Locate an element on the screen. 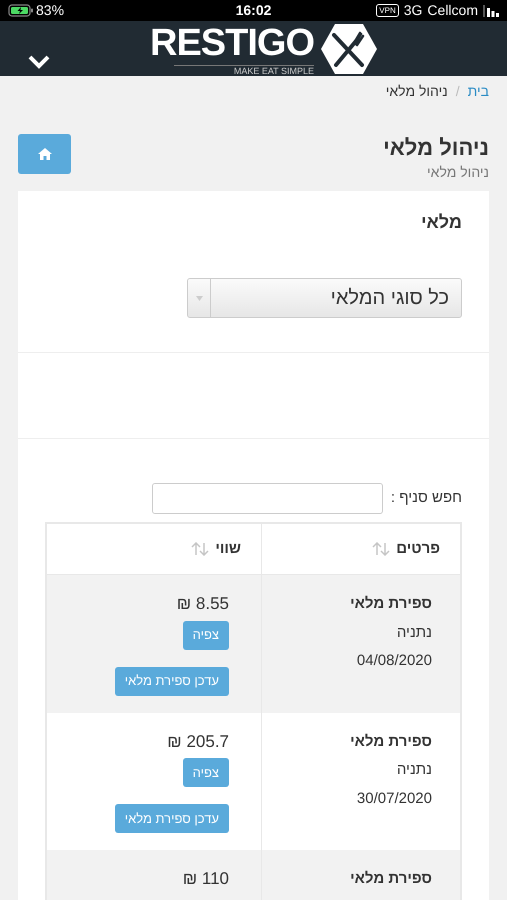  chevron-down-icon is located at coordinates (39, 62).